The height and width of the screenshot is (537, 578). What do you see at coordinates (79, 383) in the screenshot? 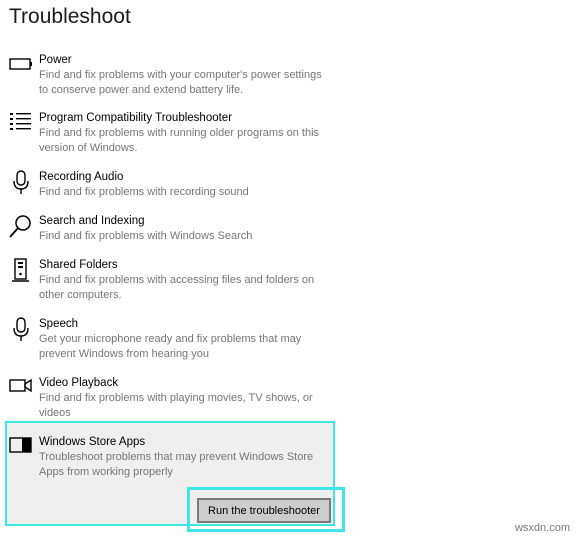
I see `item-title: Video Playback` at bounding box center [79, 383].